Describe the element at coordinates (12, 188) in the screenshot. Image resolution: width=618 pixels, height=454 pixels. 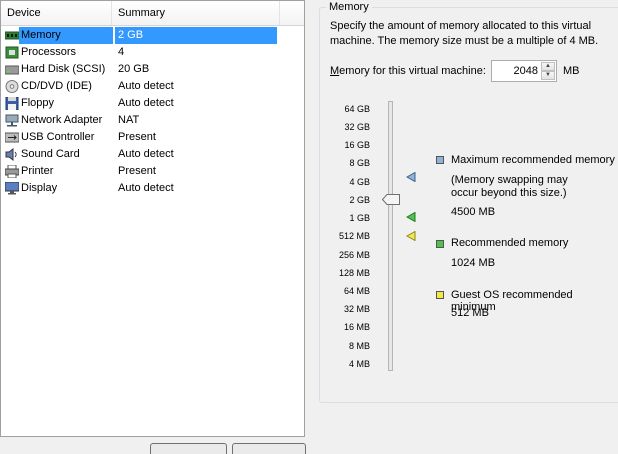
I see `display-icon` at that location.